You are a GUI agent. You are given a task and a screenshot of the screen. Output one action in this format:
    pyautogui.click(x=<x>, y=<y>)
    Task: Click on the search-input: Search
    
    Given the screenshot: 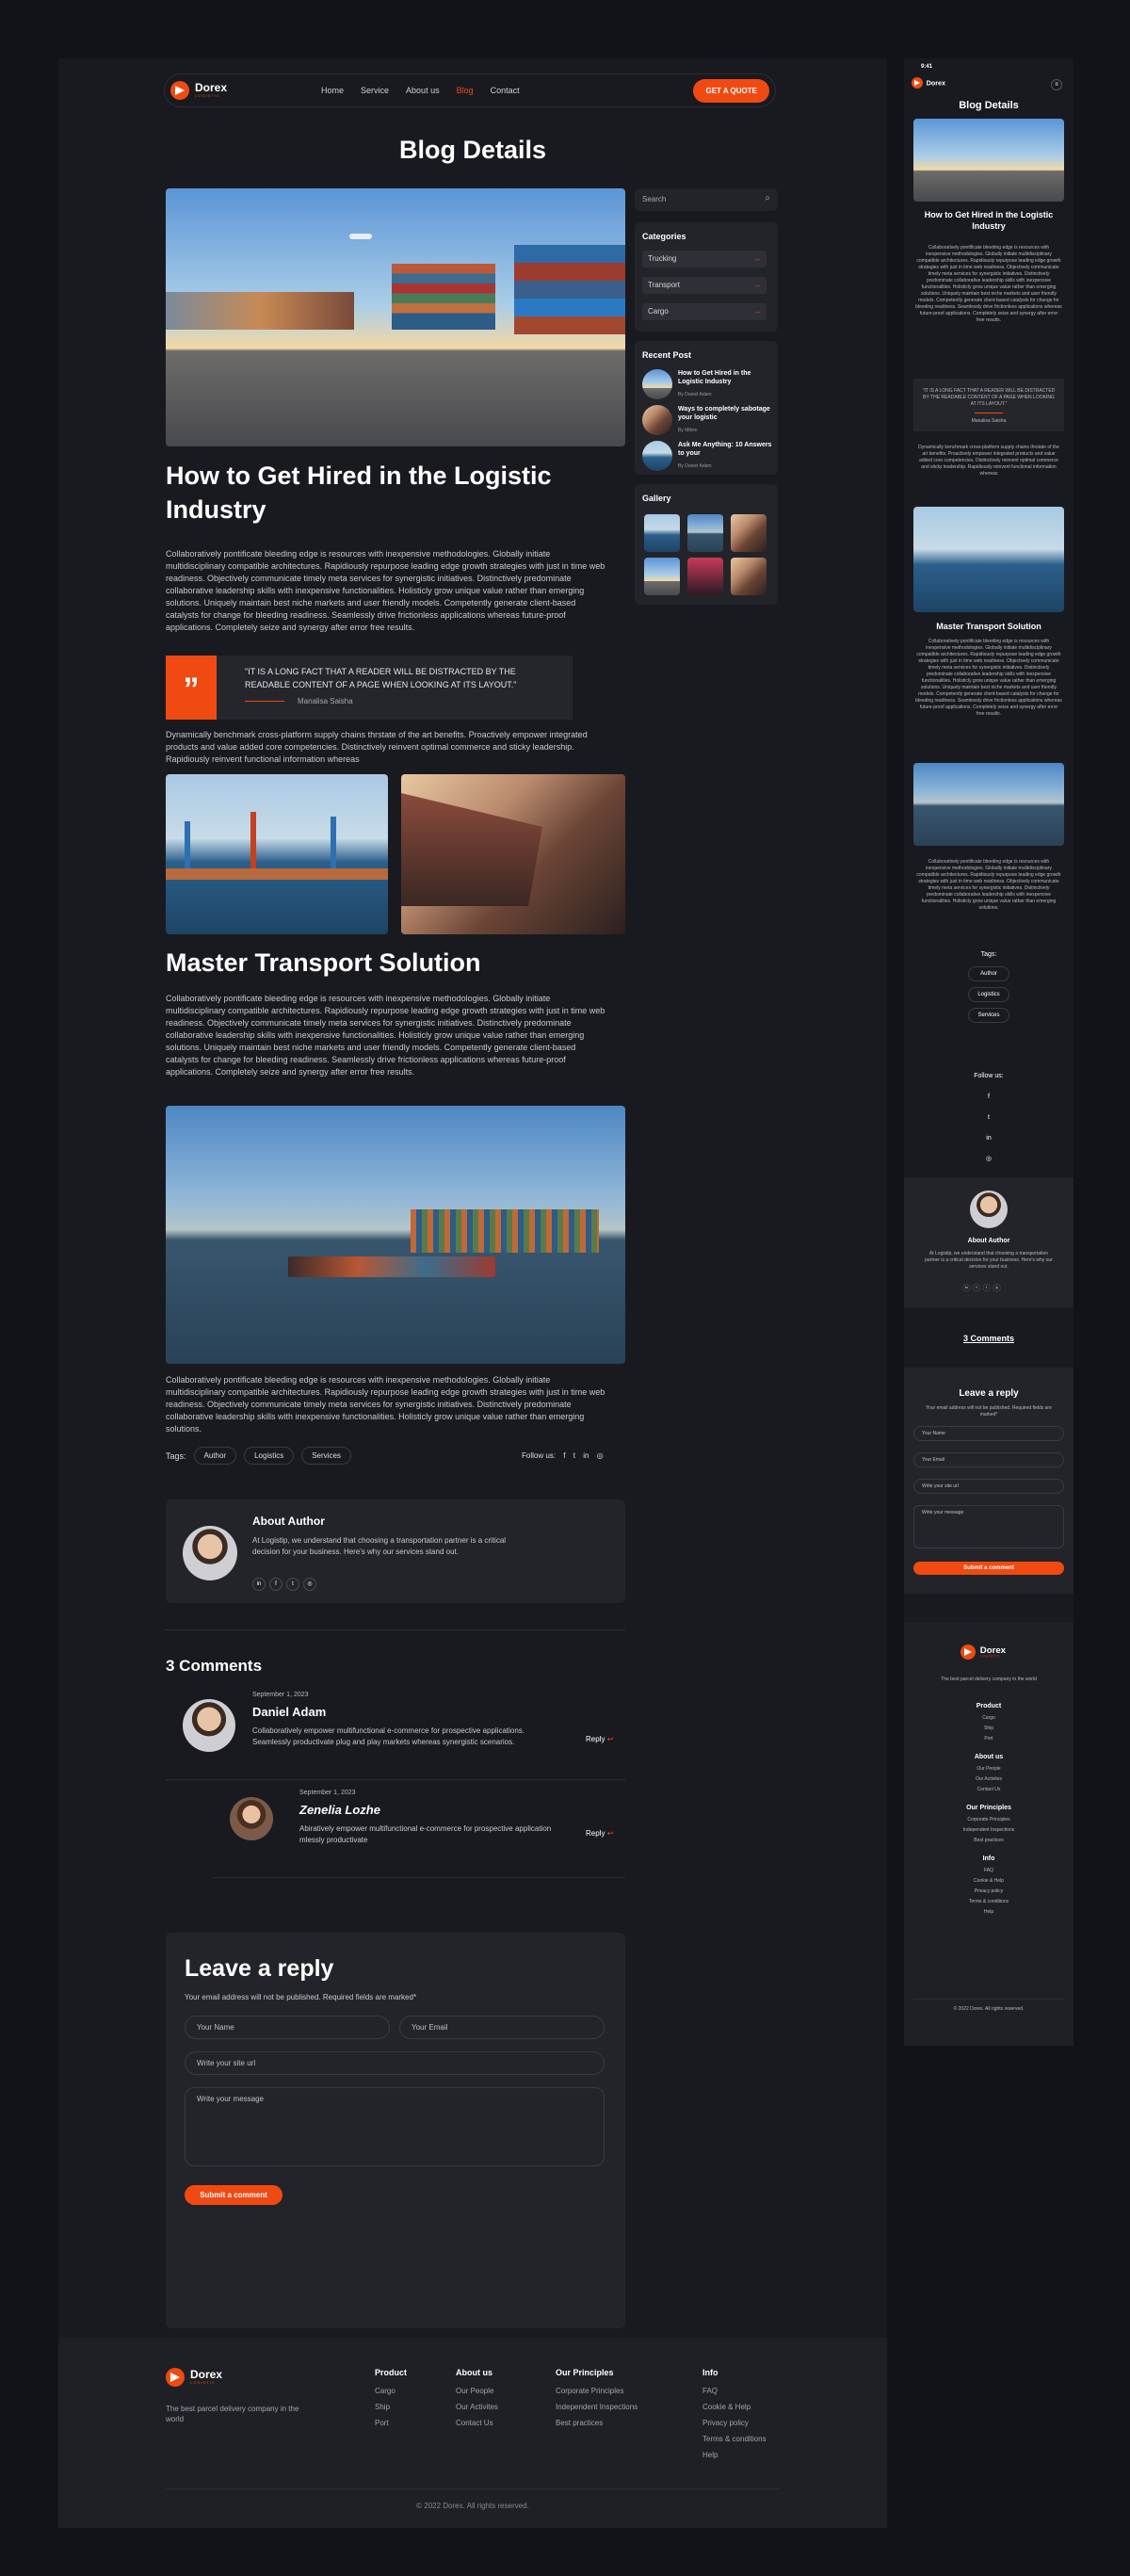 What is the action you would take?
    pyautogui.click(x=654, y=199)
    